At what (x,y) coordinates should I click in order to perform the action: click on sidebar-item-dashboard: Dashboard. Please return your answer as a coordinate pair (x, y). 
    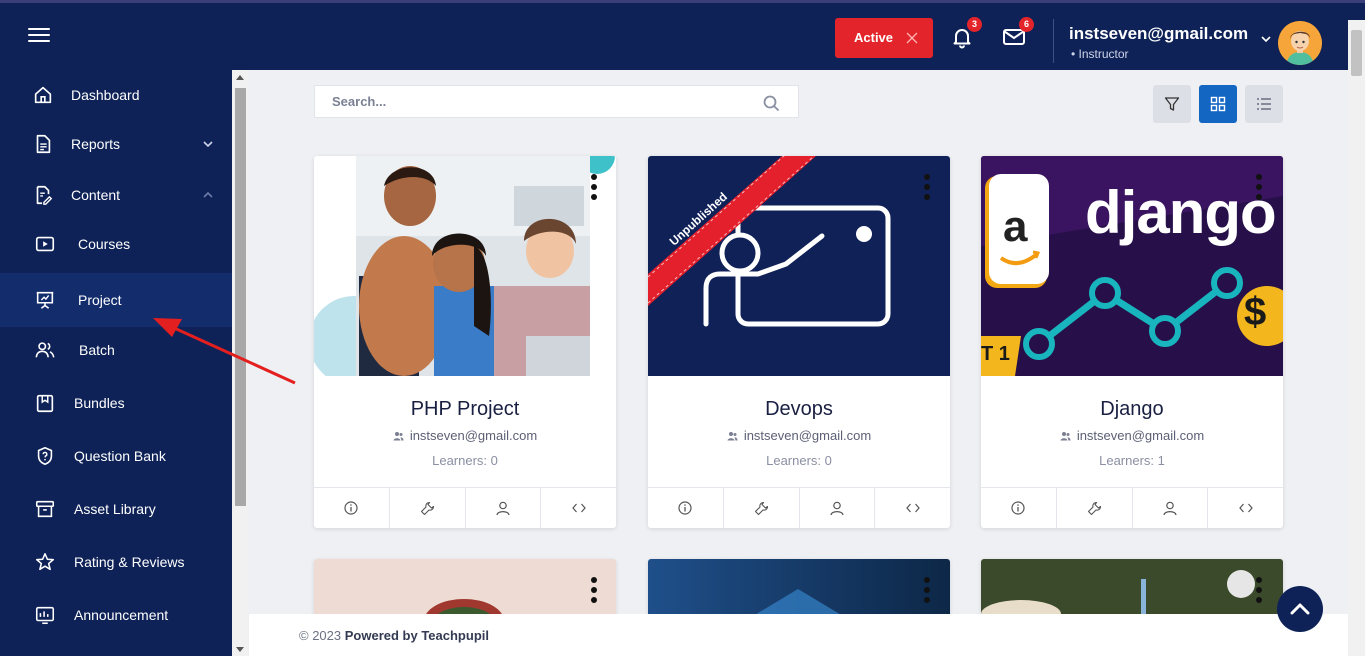
    Looking at the image, I should click on (116, 95).